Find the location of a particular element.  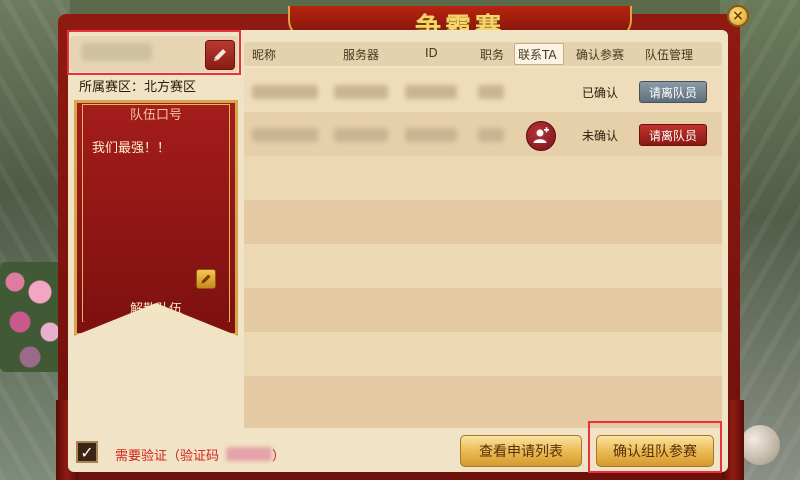

check-icon: ✓ is located at coordinates (87, 452).